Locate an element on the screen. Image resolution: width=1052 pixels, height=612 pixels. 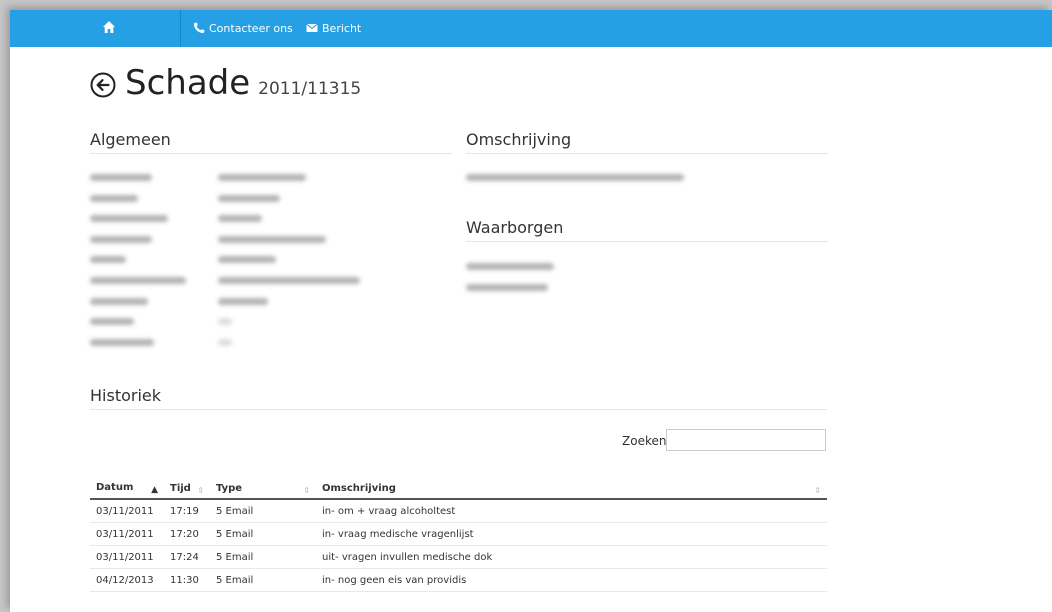
sort-ascending-icon: ▲ is located at coordinates (154, 490).